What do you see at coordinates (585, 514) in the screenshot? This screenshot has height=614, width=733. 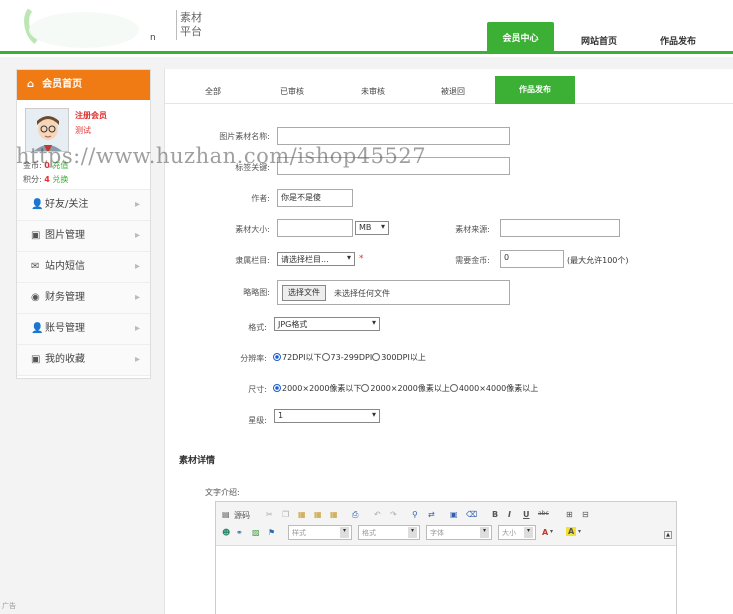 I see `horizontal-rule-icon: ⊟` at bounding box center [585, 514].